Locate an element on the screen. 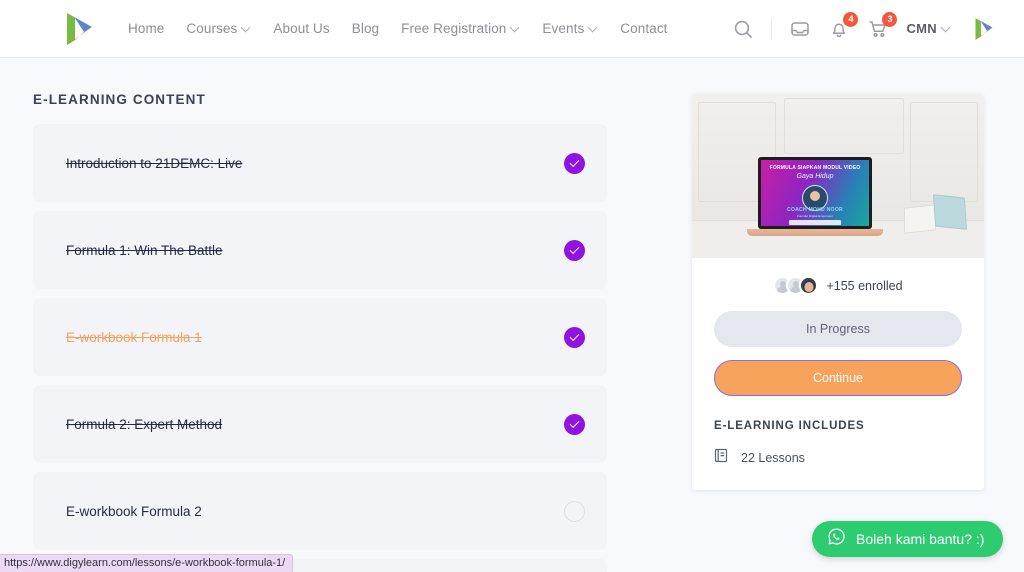 Image resolution: width=1024 pixels, height=572 pixels. thumb-screen-role: Founder Digital Empreneur is located at coordinates (815, 216).